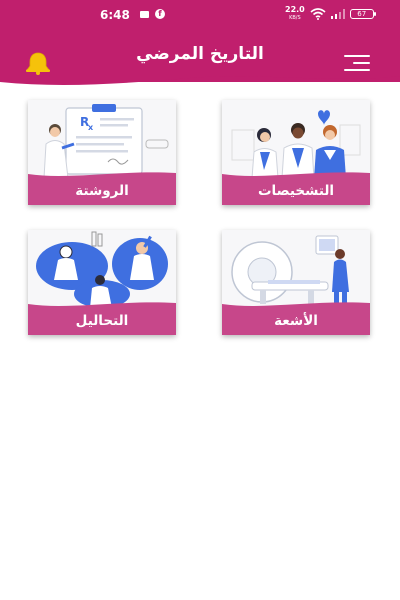 The image size is (400, 600). I want to click on network-speed: 22.0 KB/S, so click(295, 14).